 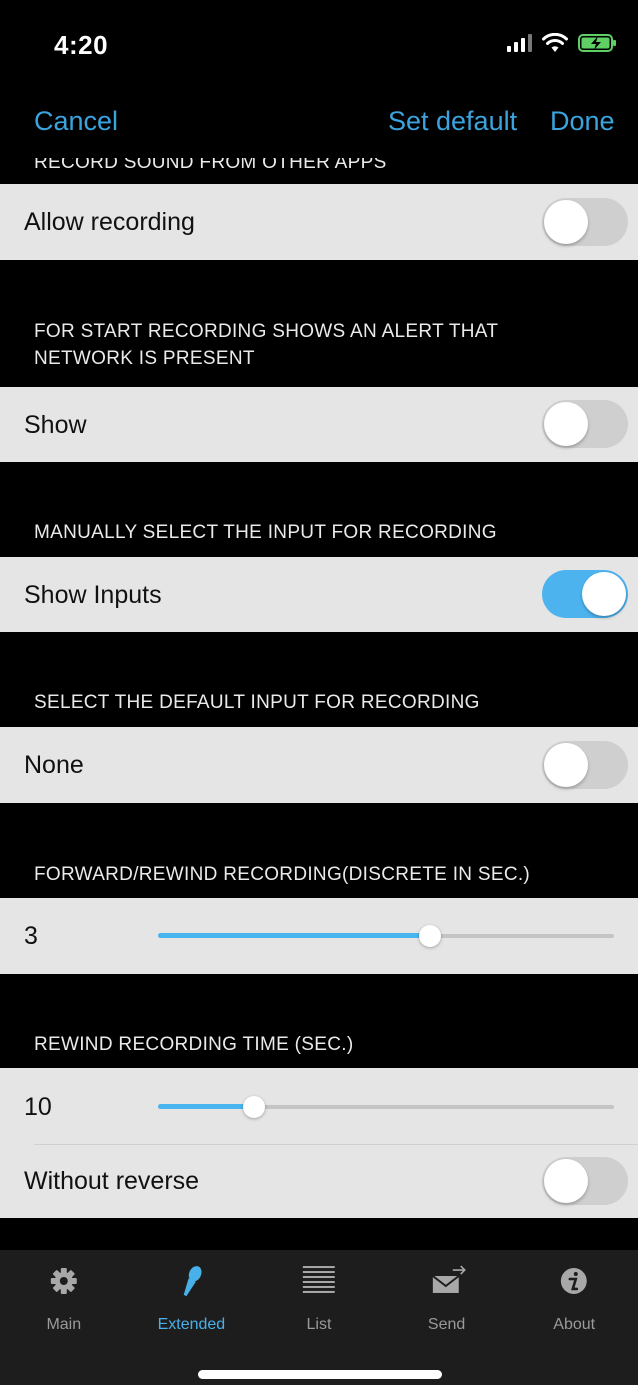 I want to click on allow-recording-toggle, so click(x=585, y=222).